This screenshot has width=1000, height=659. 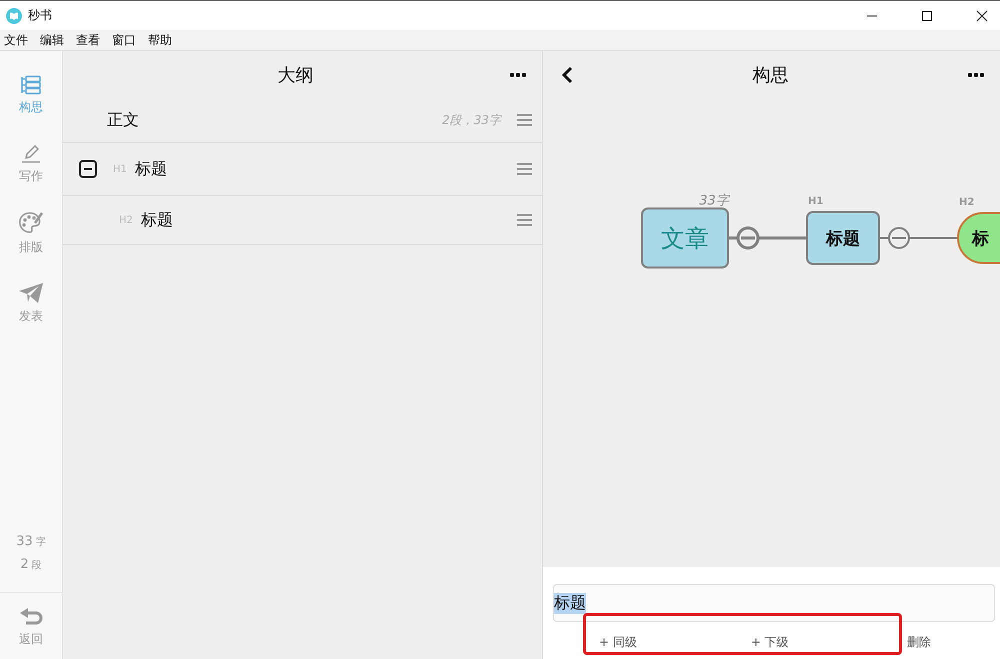 I want to click on count-value: 33, so click(x=24, y=541).